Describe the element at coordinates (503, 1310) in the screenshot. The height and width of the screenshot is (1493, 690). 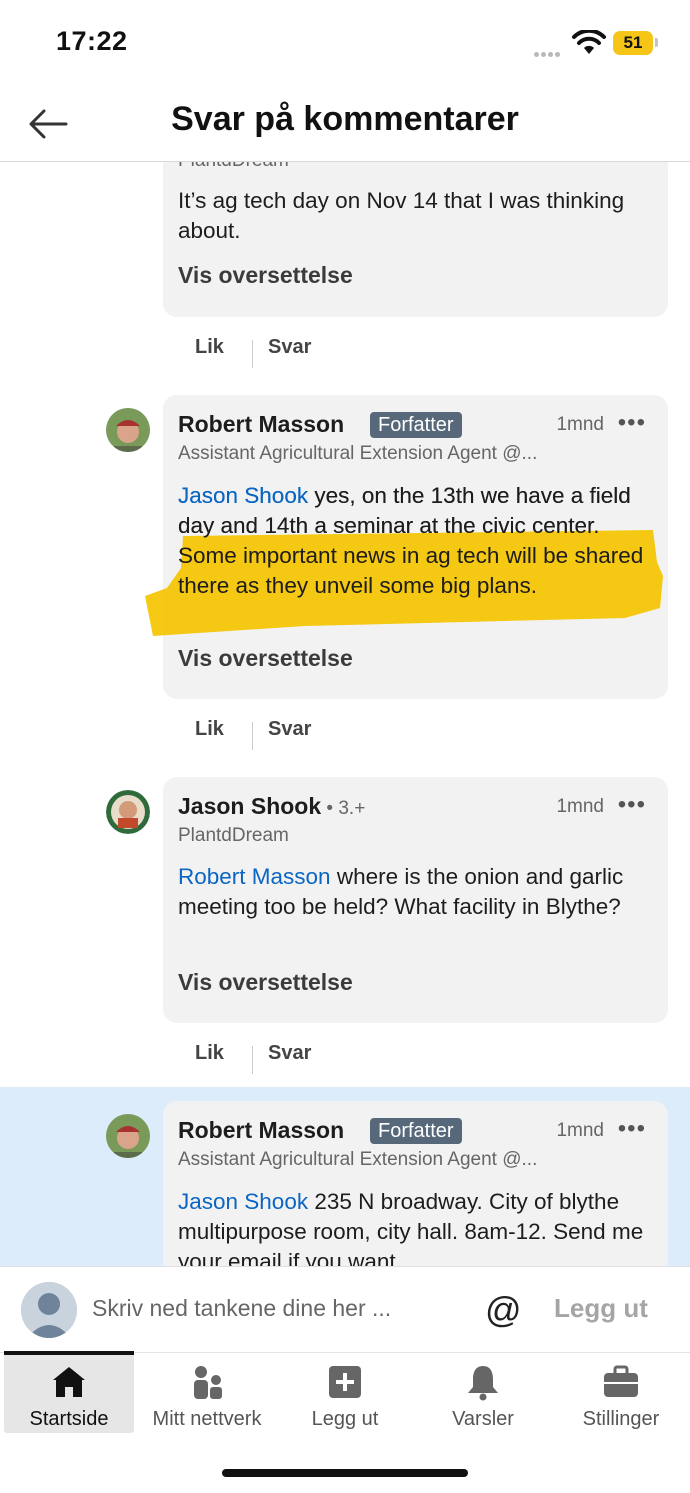
I see `mention-at-button: @` at that location.